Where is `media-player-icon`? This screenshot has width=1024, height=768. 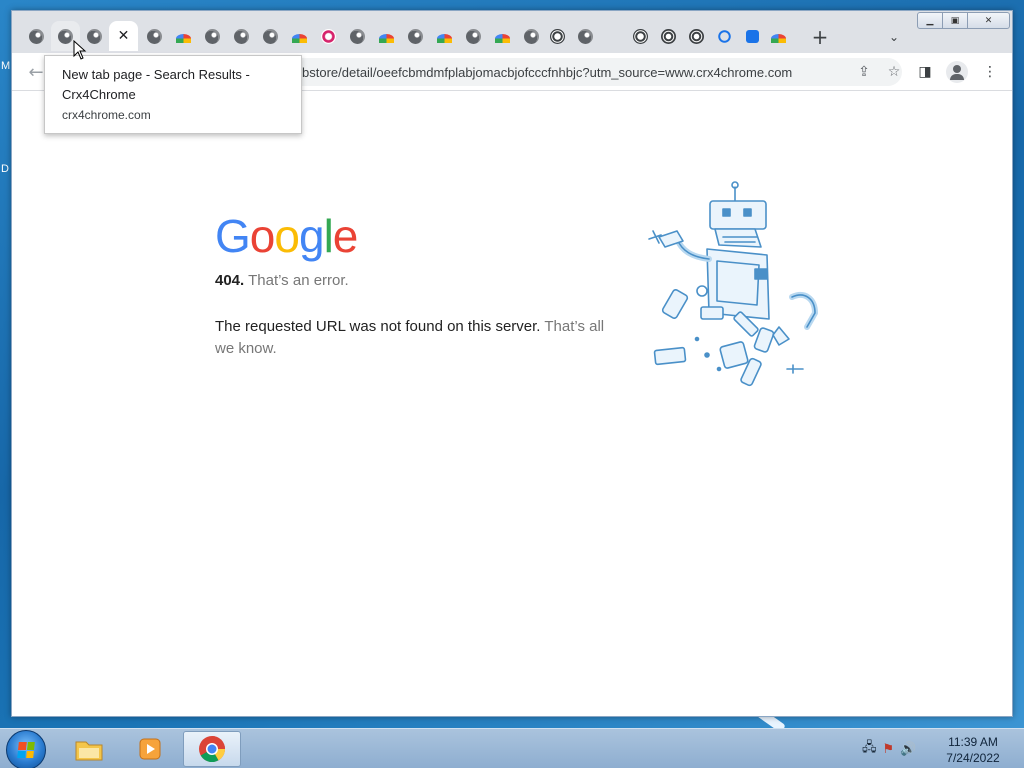
media-player-icon is located at coordinates (150, 749).